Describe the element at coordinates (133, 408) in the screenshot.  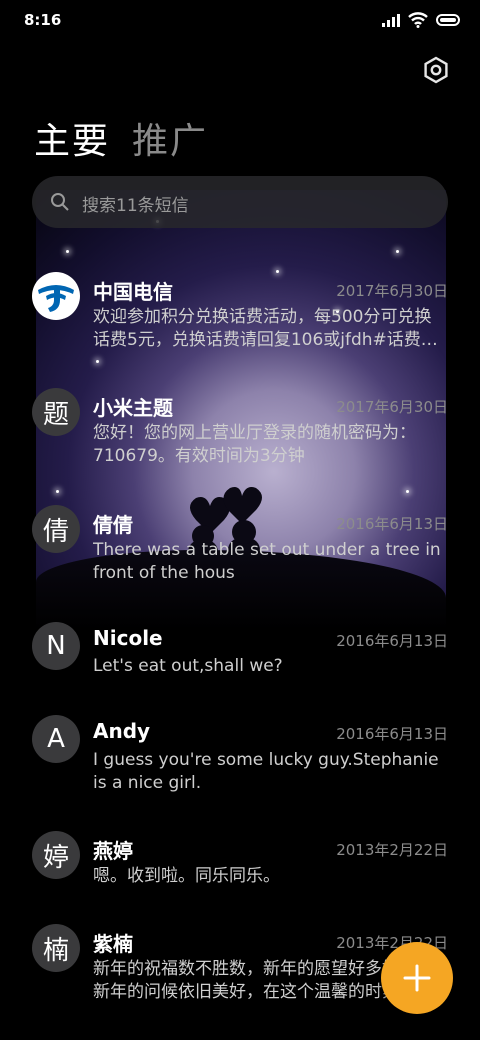
I see `contact-name: 小米主题` at that location.